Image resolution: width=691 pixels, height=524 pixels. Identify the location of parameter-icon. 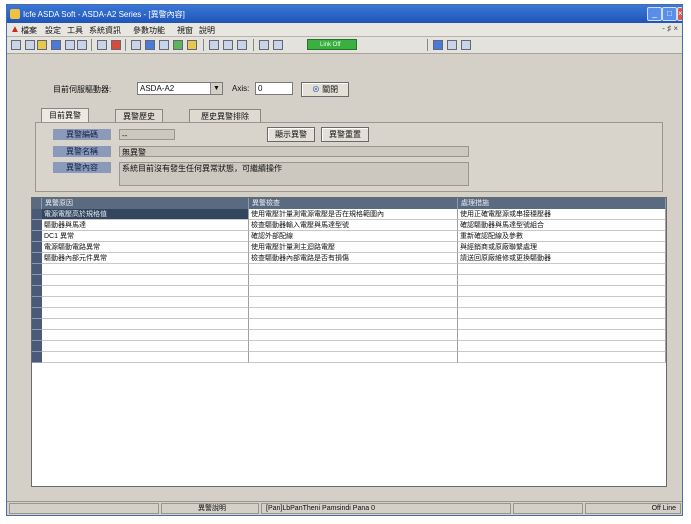
(82, 45).